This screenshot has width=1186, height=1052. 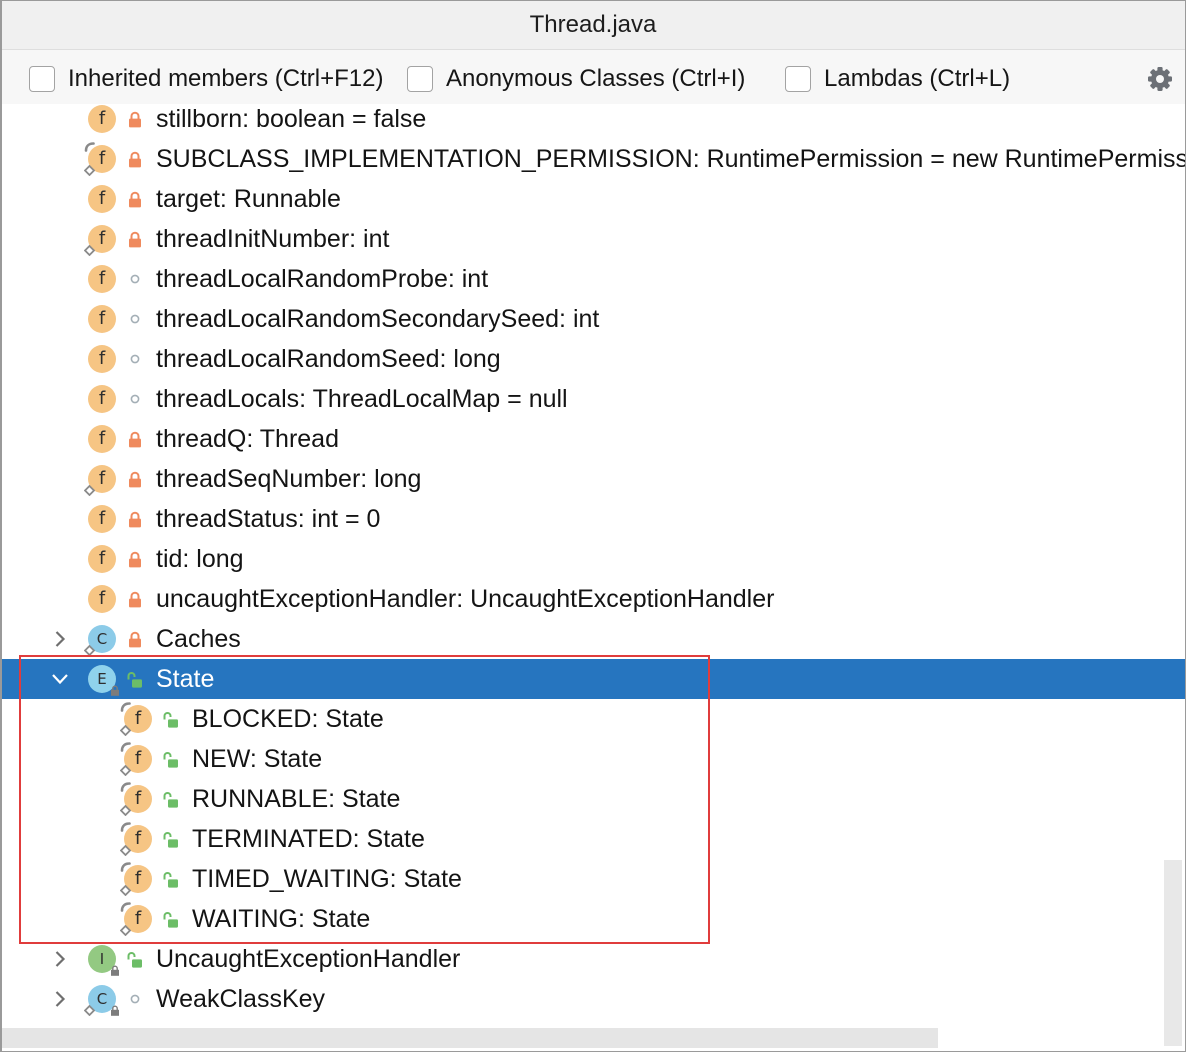 What do you see at coordinates (592, 799) in the screenshot?
I see `enum-constant-row: f RUNNABLE: State` at bounding box center [592, 799].